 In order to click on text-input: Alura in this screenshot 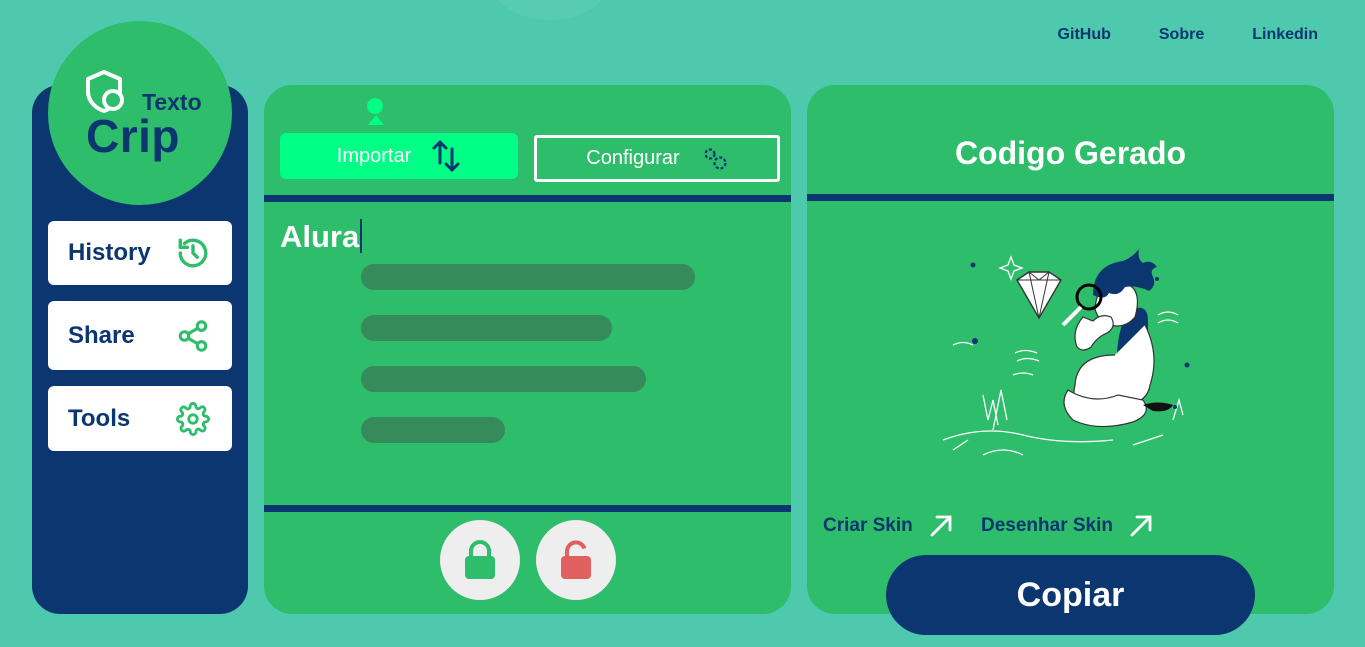, I will do `click(321, 237)`.